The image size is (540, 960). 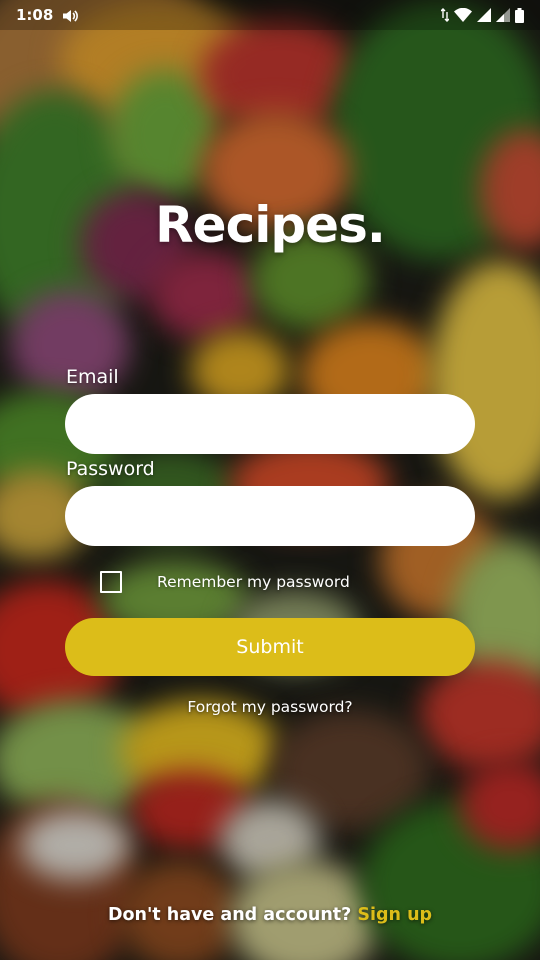 I want to click on email-field, so click(x=270, y=424).